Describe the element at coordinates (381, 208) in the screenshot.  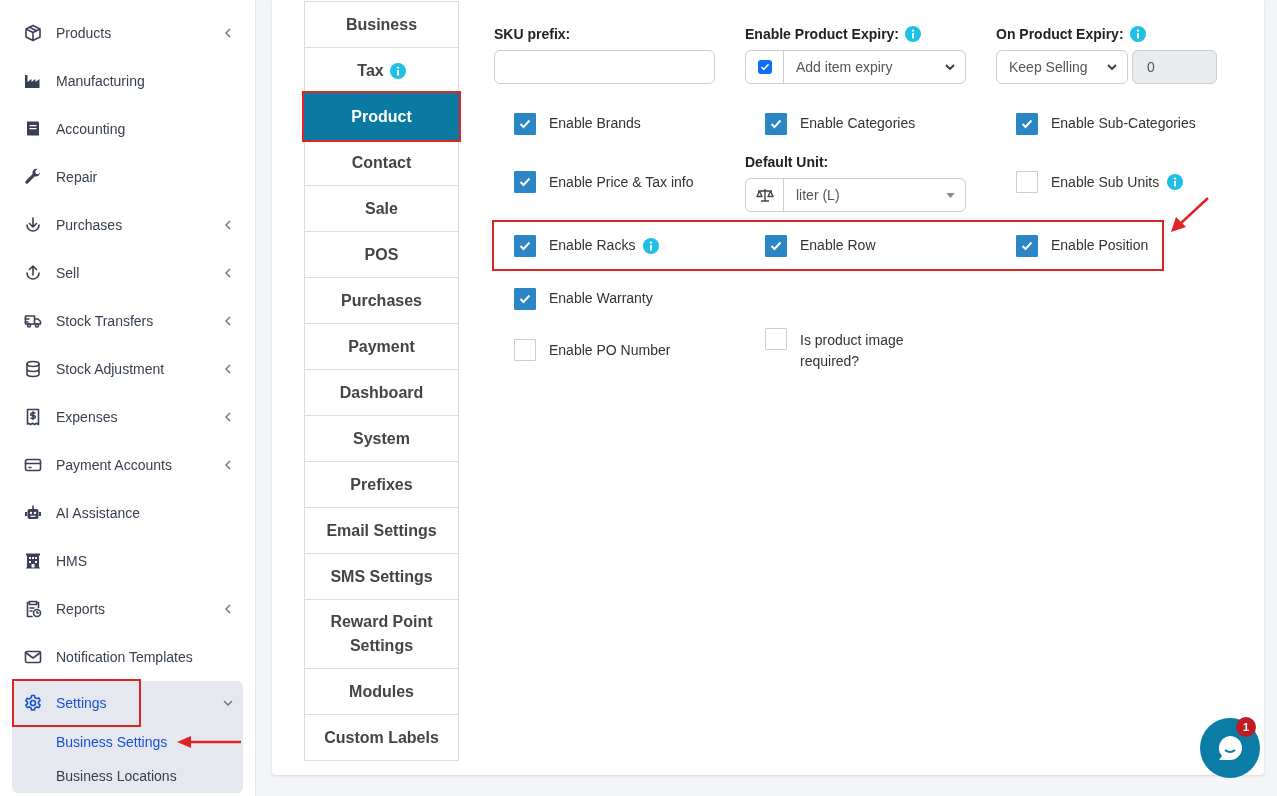
I see `settings-tab: Sale` at that location.